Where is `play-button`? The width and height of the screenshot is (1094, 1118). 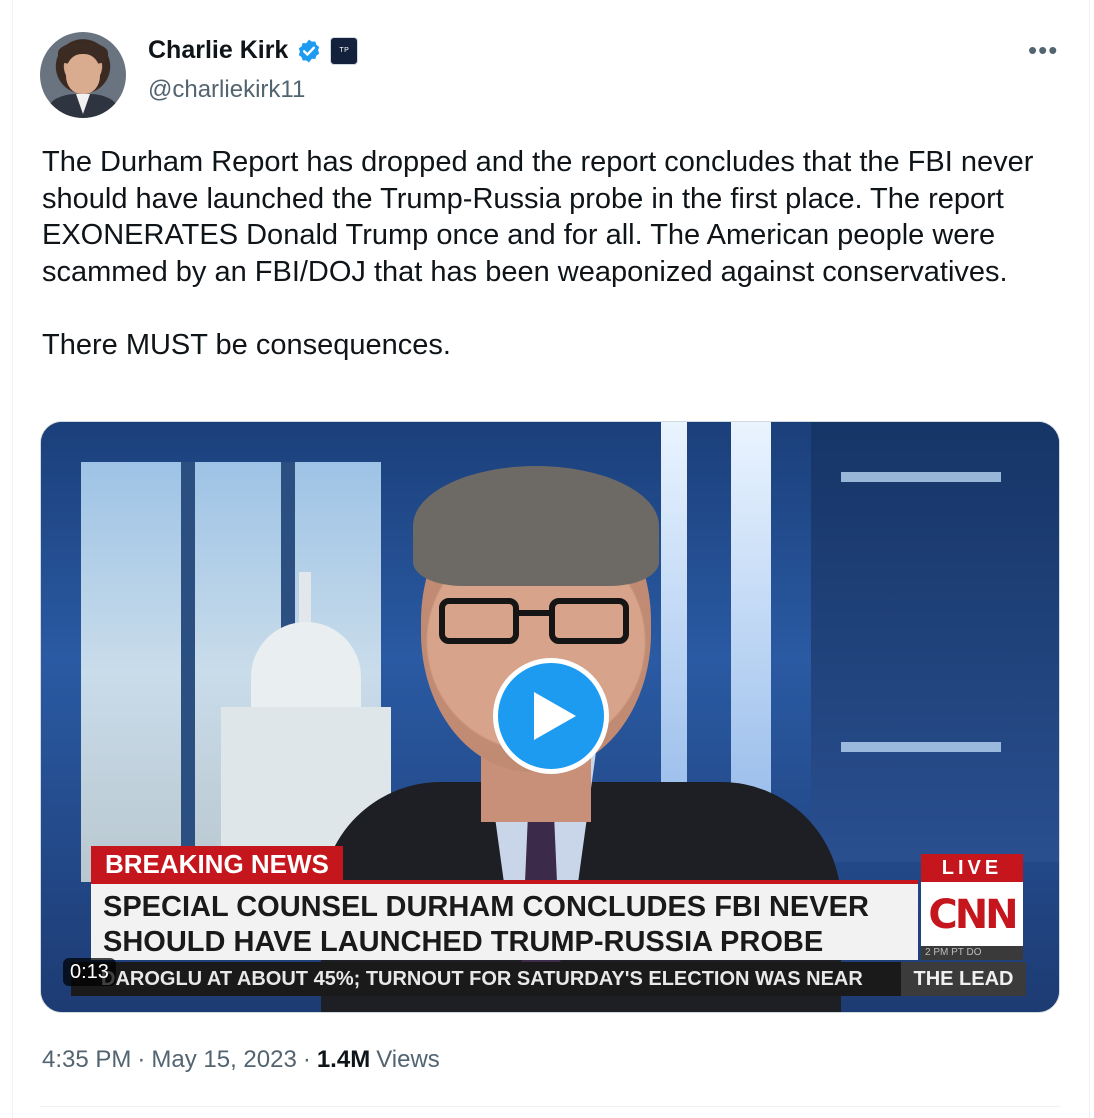
play-button is located at coordinates (551, 716).